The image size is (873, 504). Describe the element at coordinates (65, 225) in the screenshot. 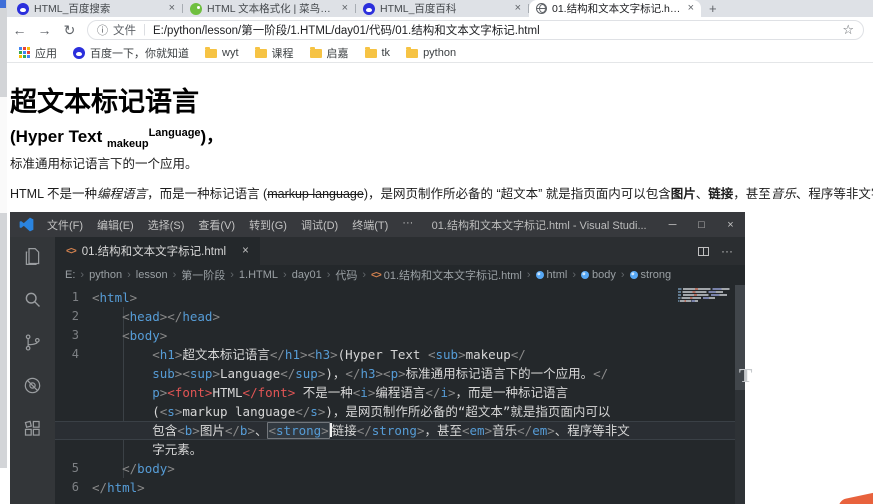

I see `menu-item: 文件(F)` at that location.